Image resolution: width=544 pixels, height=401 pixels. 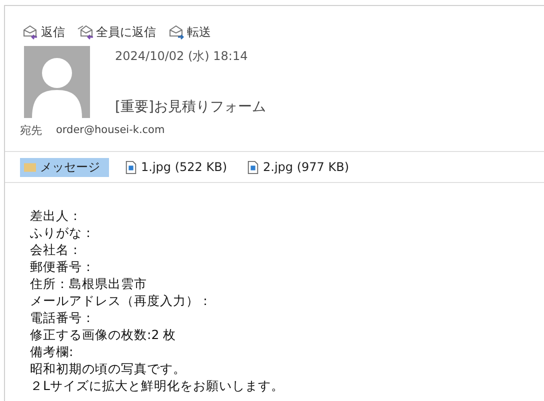 I want to click on message-tab: メッセージ, so click(x=64, y=167).